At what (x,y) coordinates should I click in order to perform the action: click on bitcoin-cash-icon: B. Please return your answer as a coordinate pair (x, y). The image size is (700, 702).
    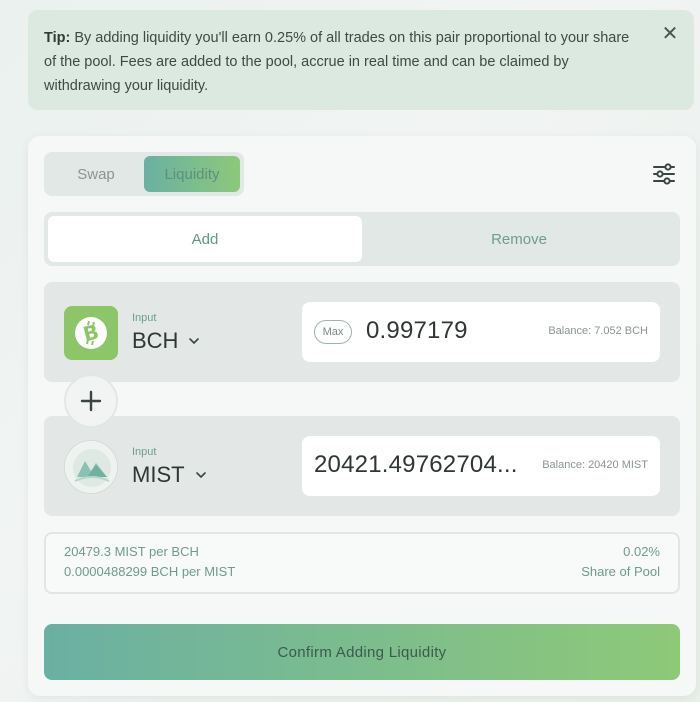
    Looking at the image, I should click on (91, 333).